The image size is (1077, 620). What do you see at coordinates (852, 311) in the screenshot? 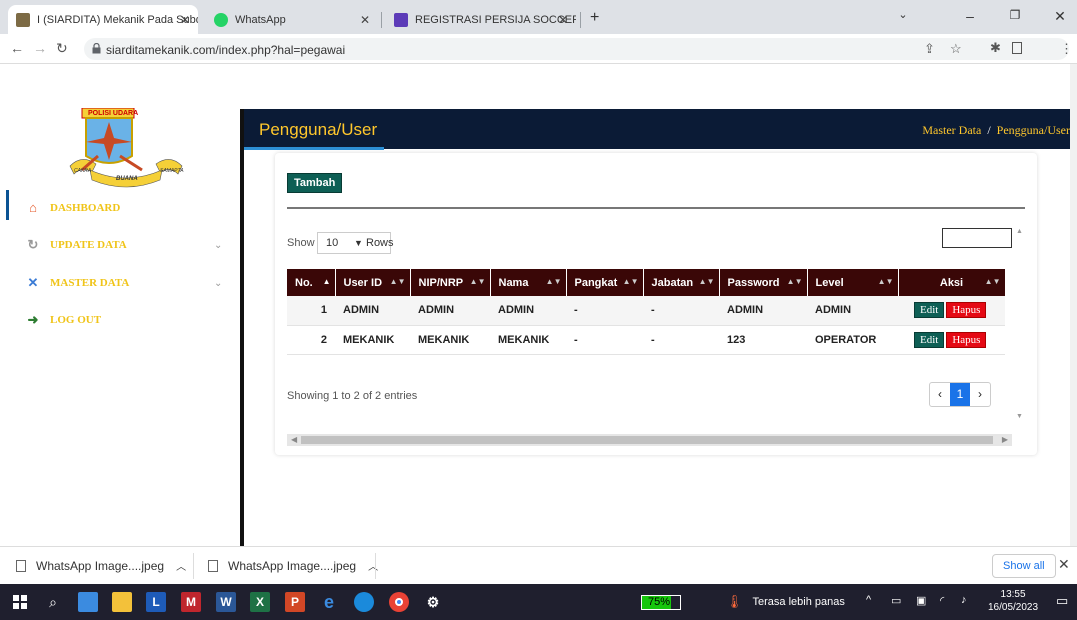
I see `cell-level: ADMIN` at bounding box center [852, 311].